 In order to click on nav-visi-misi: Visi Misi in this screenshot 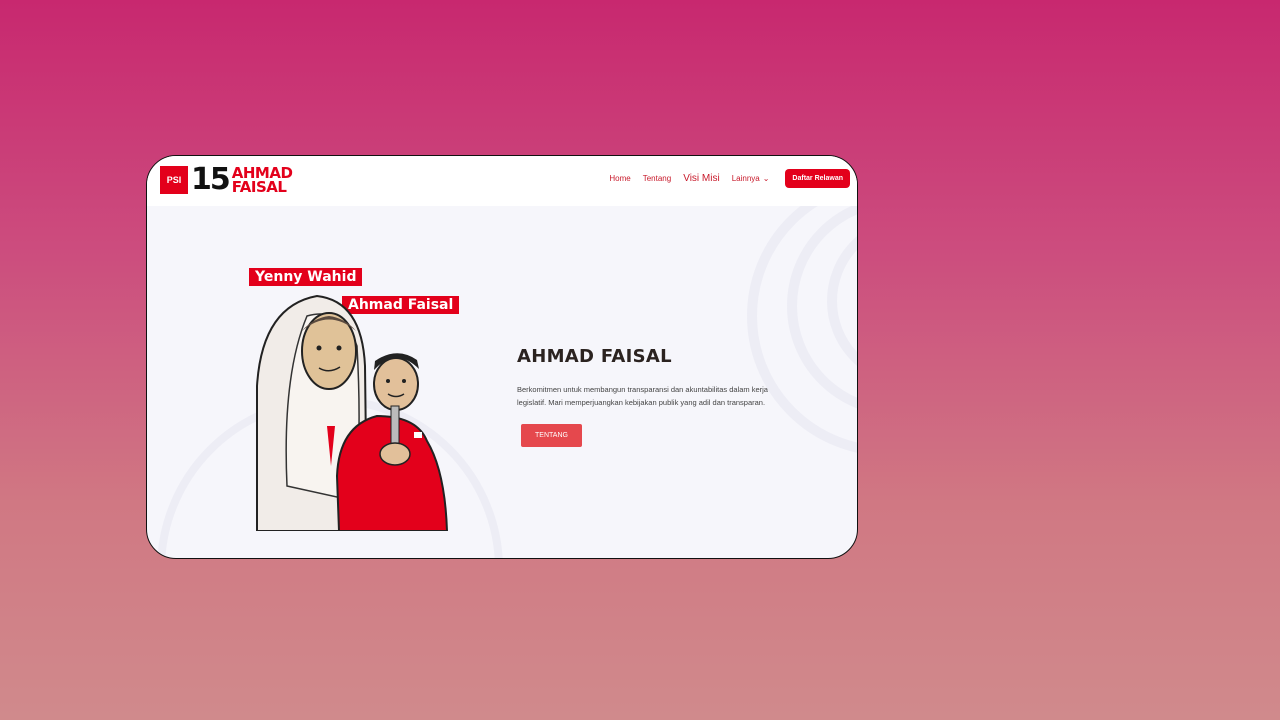, I will do `click(701, 178)`.